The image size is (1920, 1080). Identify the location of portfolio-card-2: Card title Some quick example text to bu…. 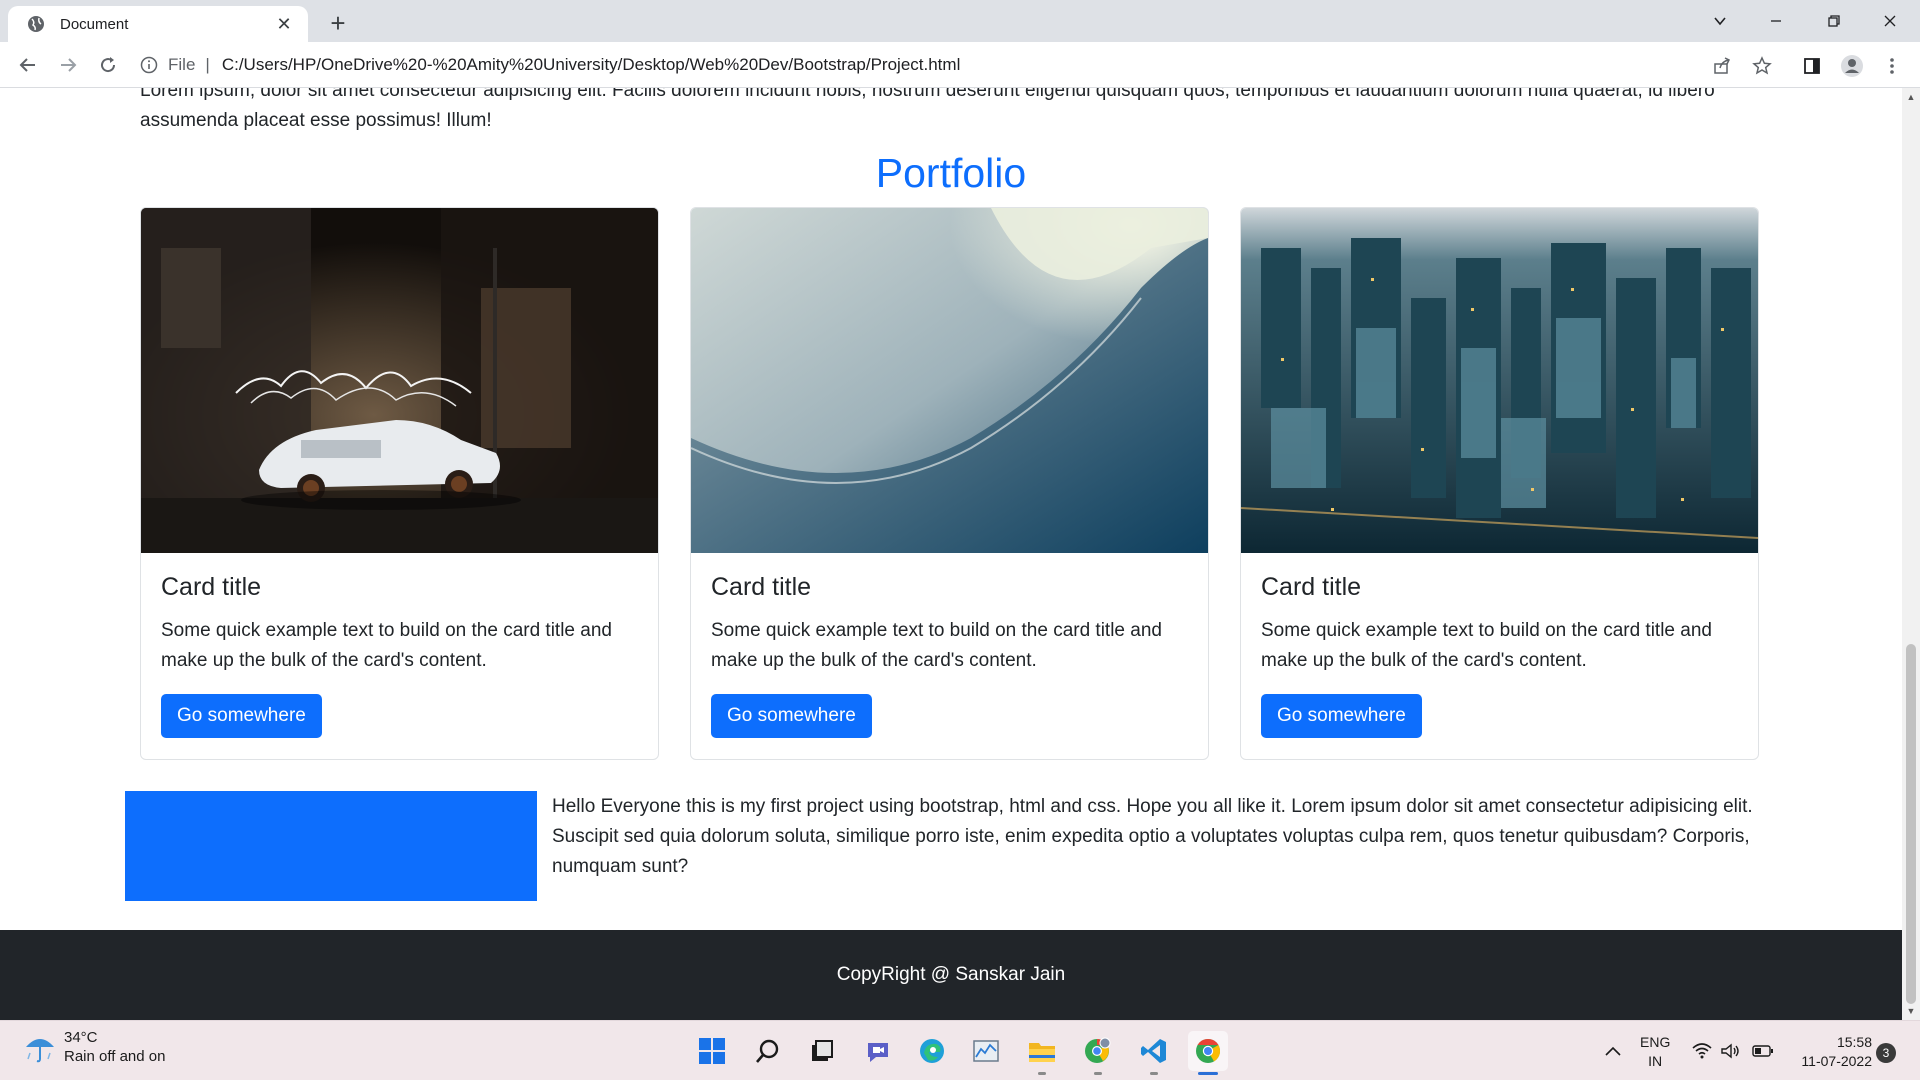
(949, 483).